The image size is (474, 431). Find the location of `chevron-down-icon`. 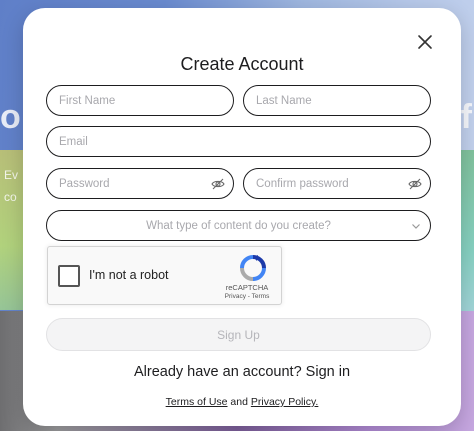

chevron-down-icon is located at coordinates (416, 226).